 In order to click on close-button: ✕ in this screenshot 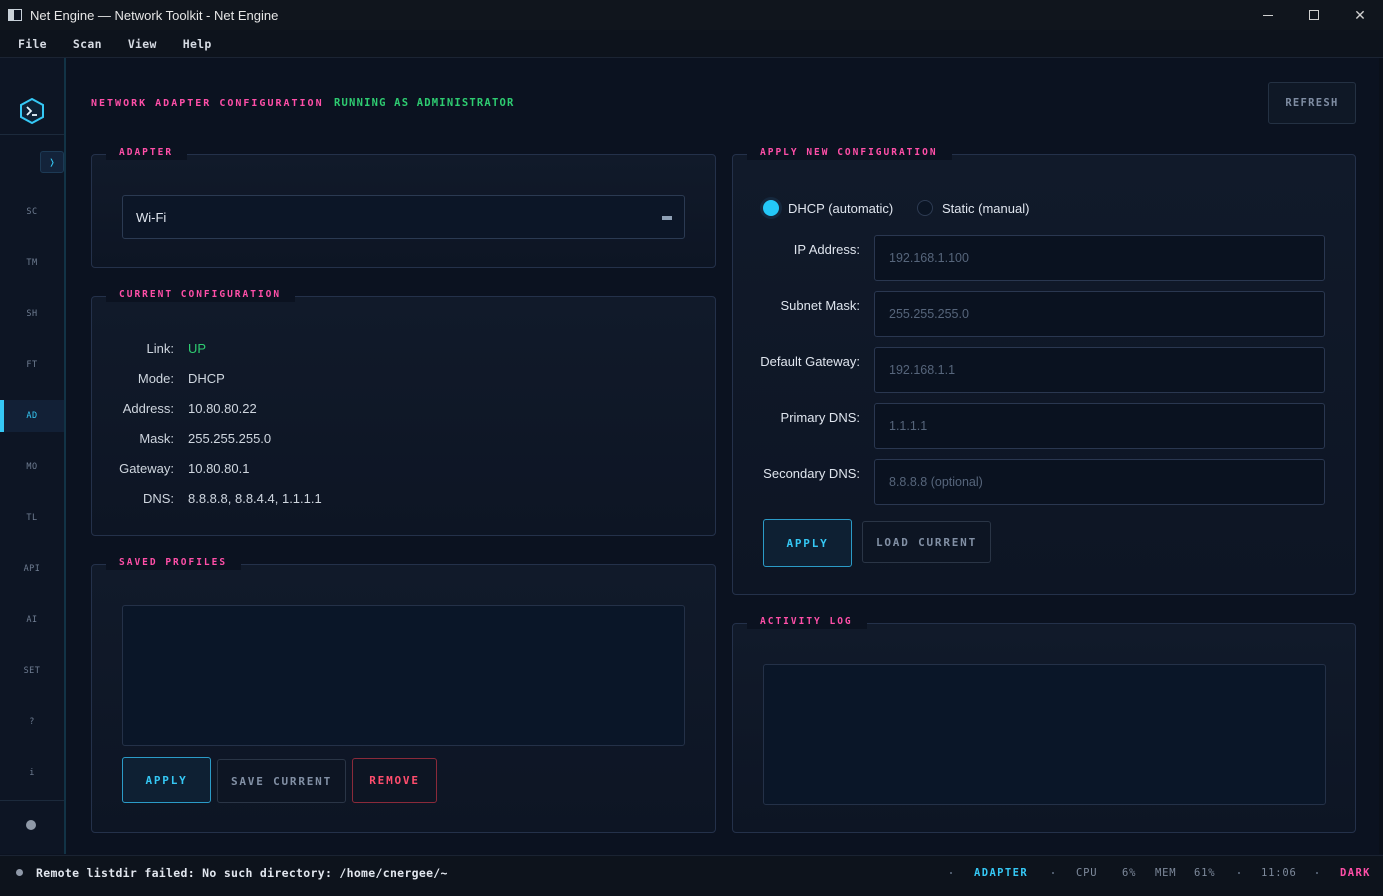, I will do `click(1360, 15)`.